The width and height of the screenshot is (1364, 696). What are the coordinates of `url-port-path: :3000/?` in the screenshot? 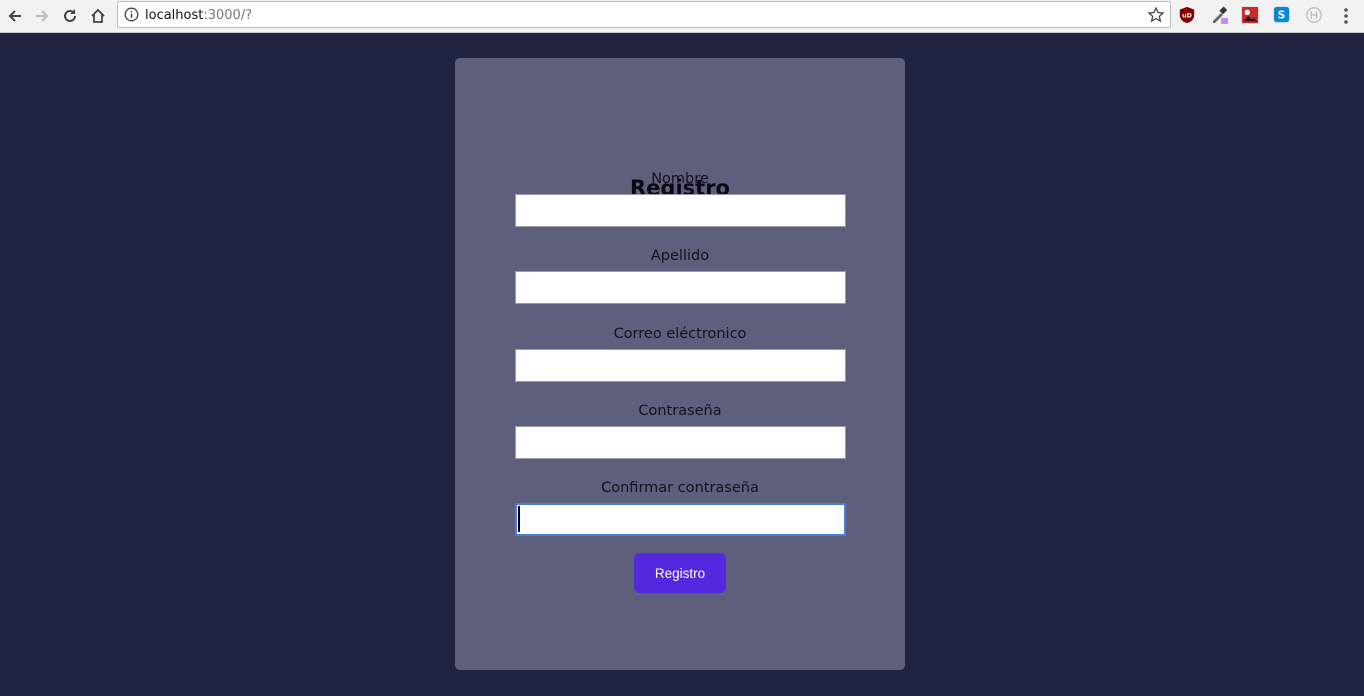 It's located at (228, 15).